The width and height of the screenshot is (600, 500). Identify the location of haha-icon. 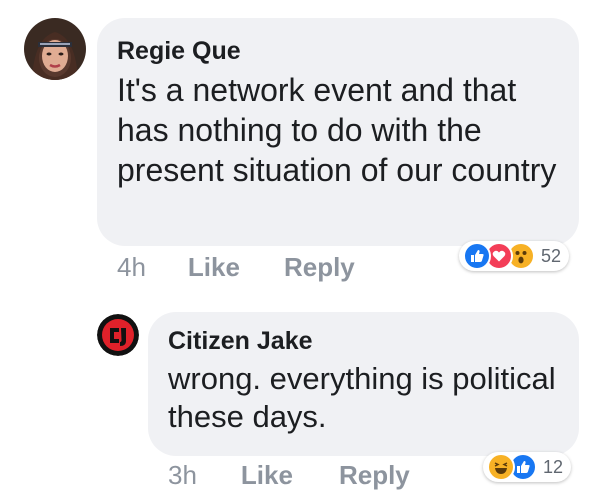
(501, 467).